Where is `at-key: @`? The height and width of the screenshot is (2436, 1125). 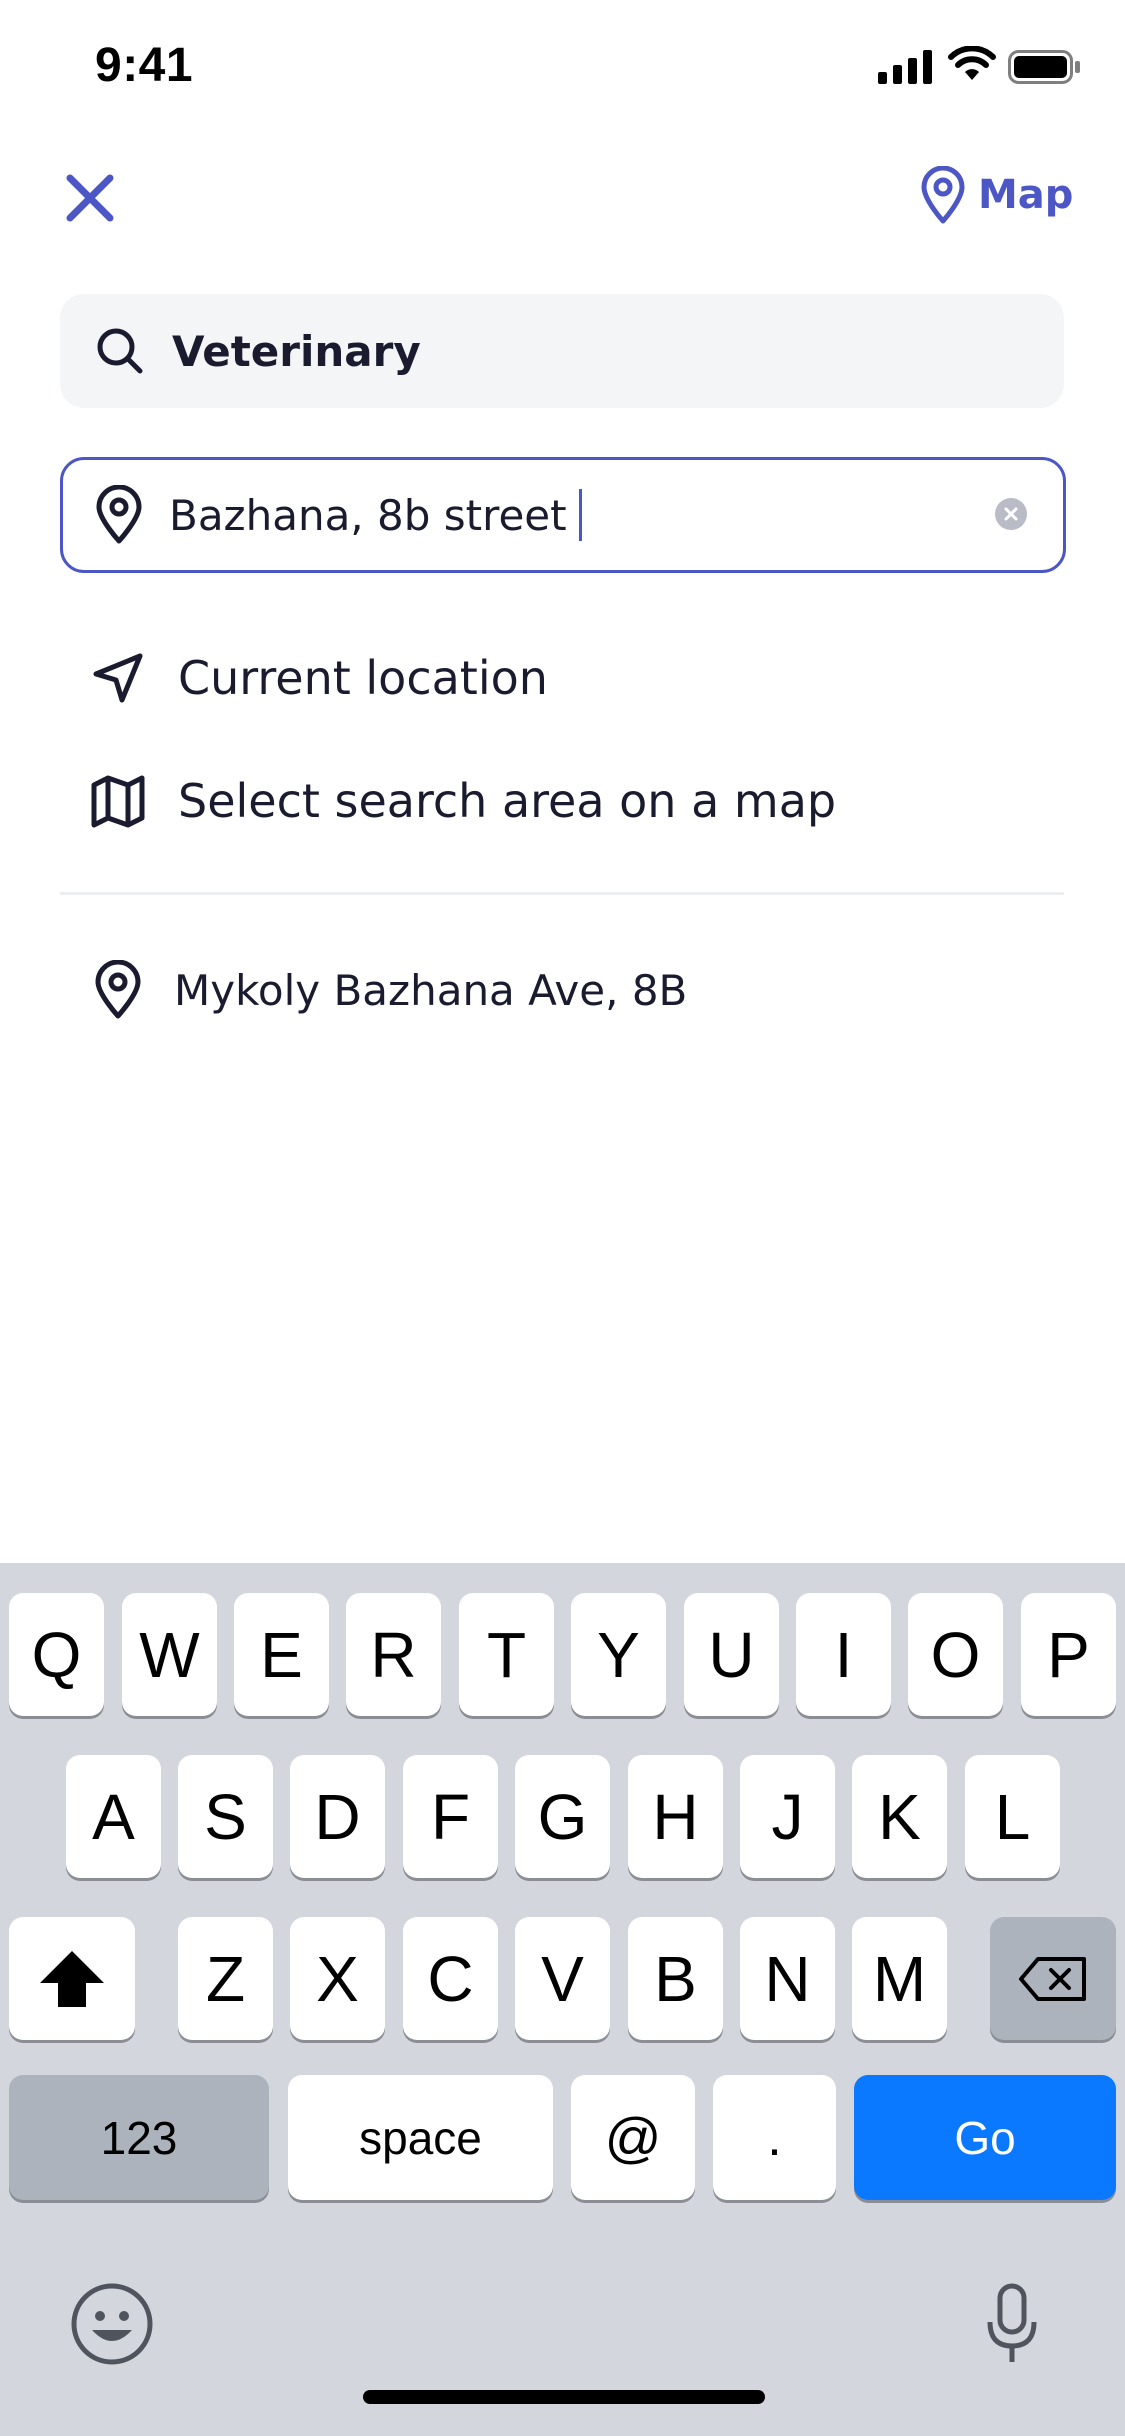 at-key: @ is located at coordinates (633, 2137).